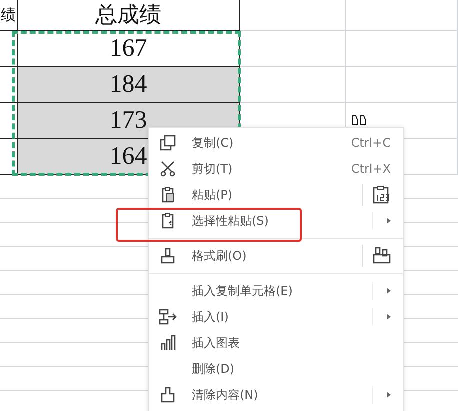  What do you see at coordinates (129, 15) in the screenshot?
I see `header-cell: 总成绩` at bounding box center [129, 15].